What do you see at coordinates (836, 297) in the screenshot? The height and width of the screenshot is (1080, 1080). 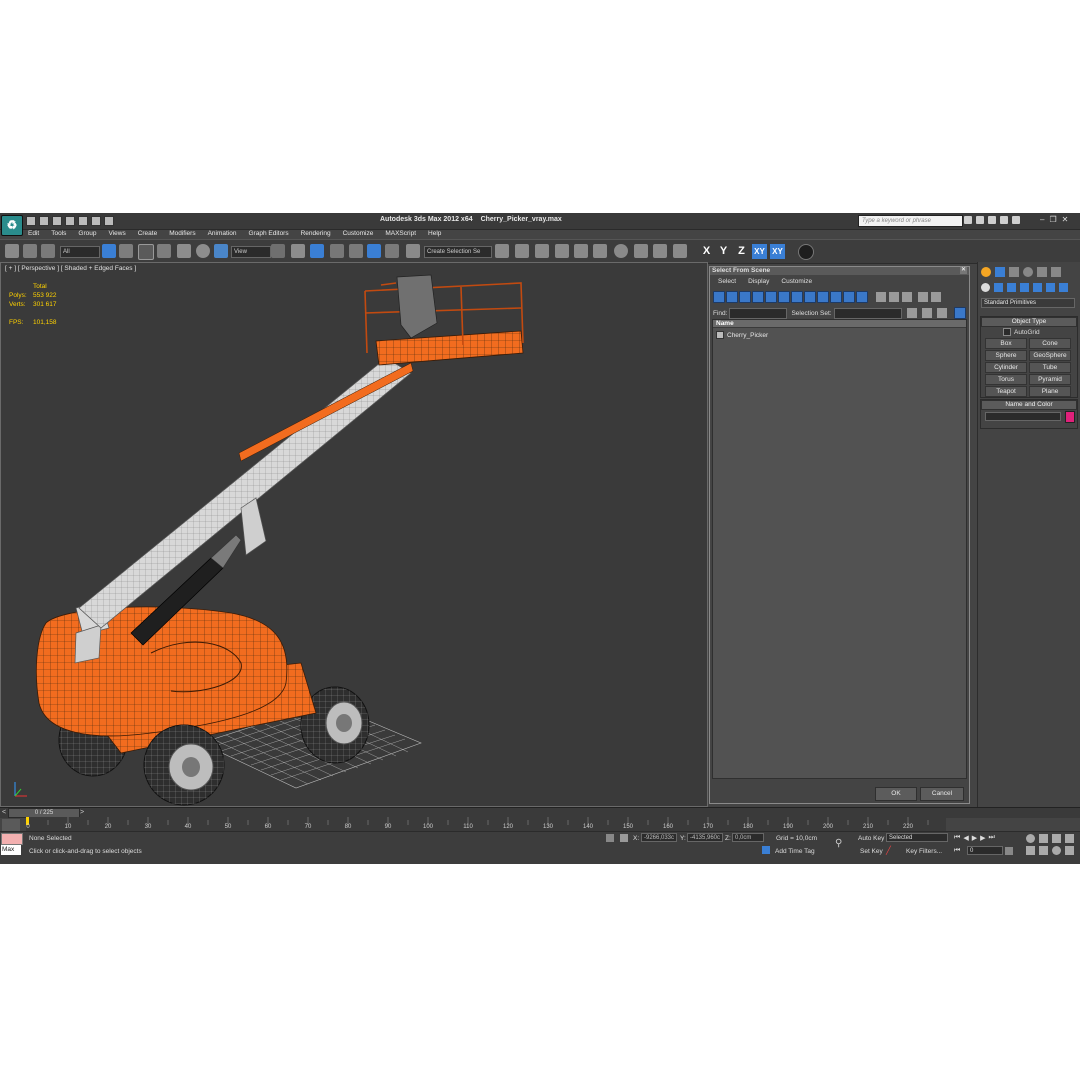 I see `display-containers-icon` at bounding box center [836, 297].